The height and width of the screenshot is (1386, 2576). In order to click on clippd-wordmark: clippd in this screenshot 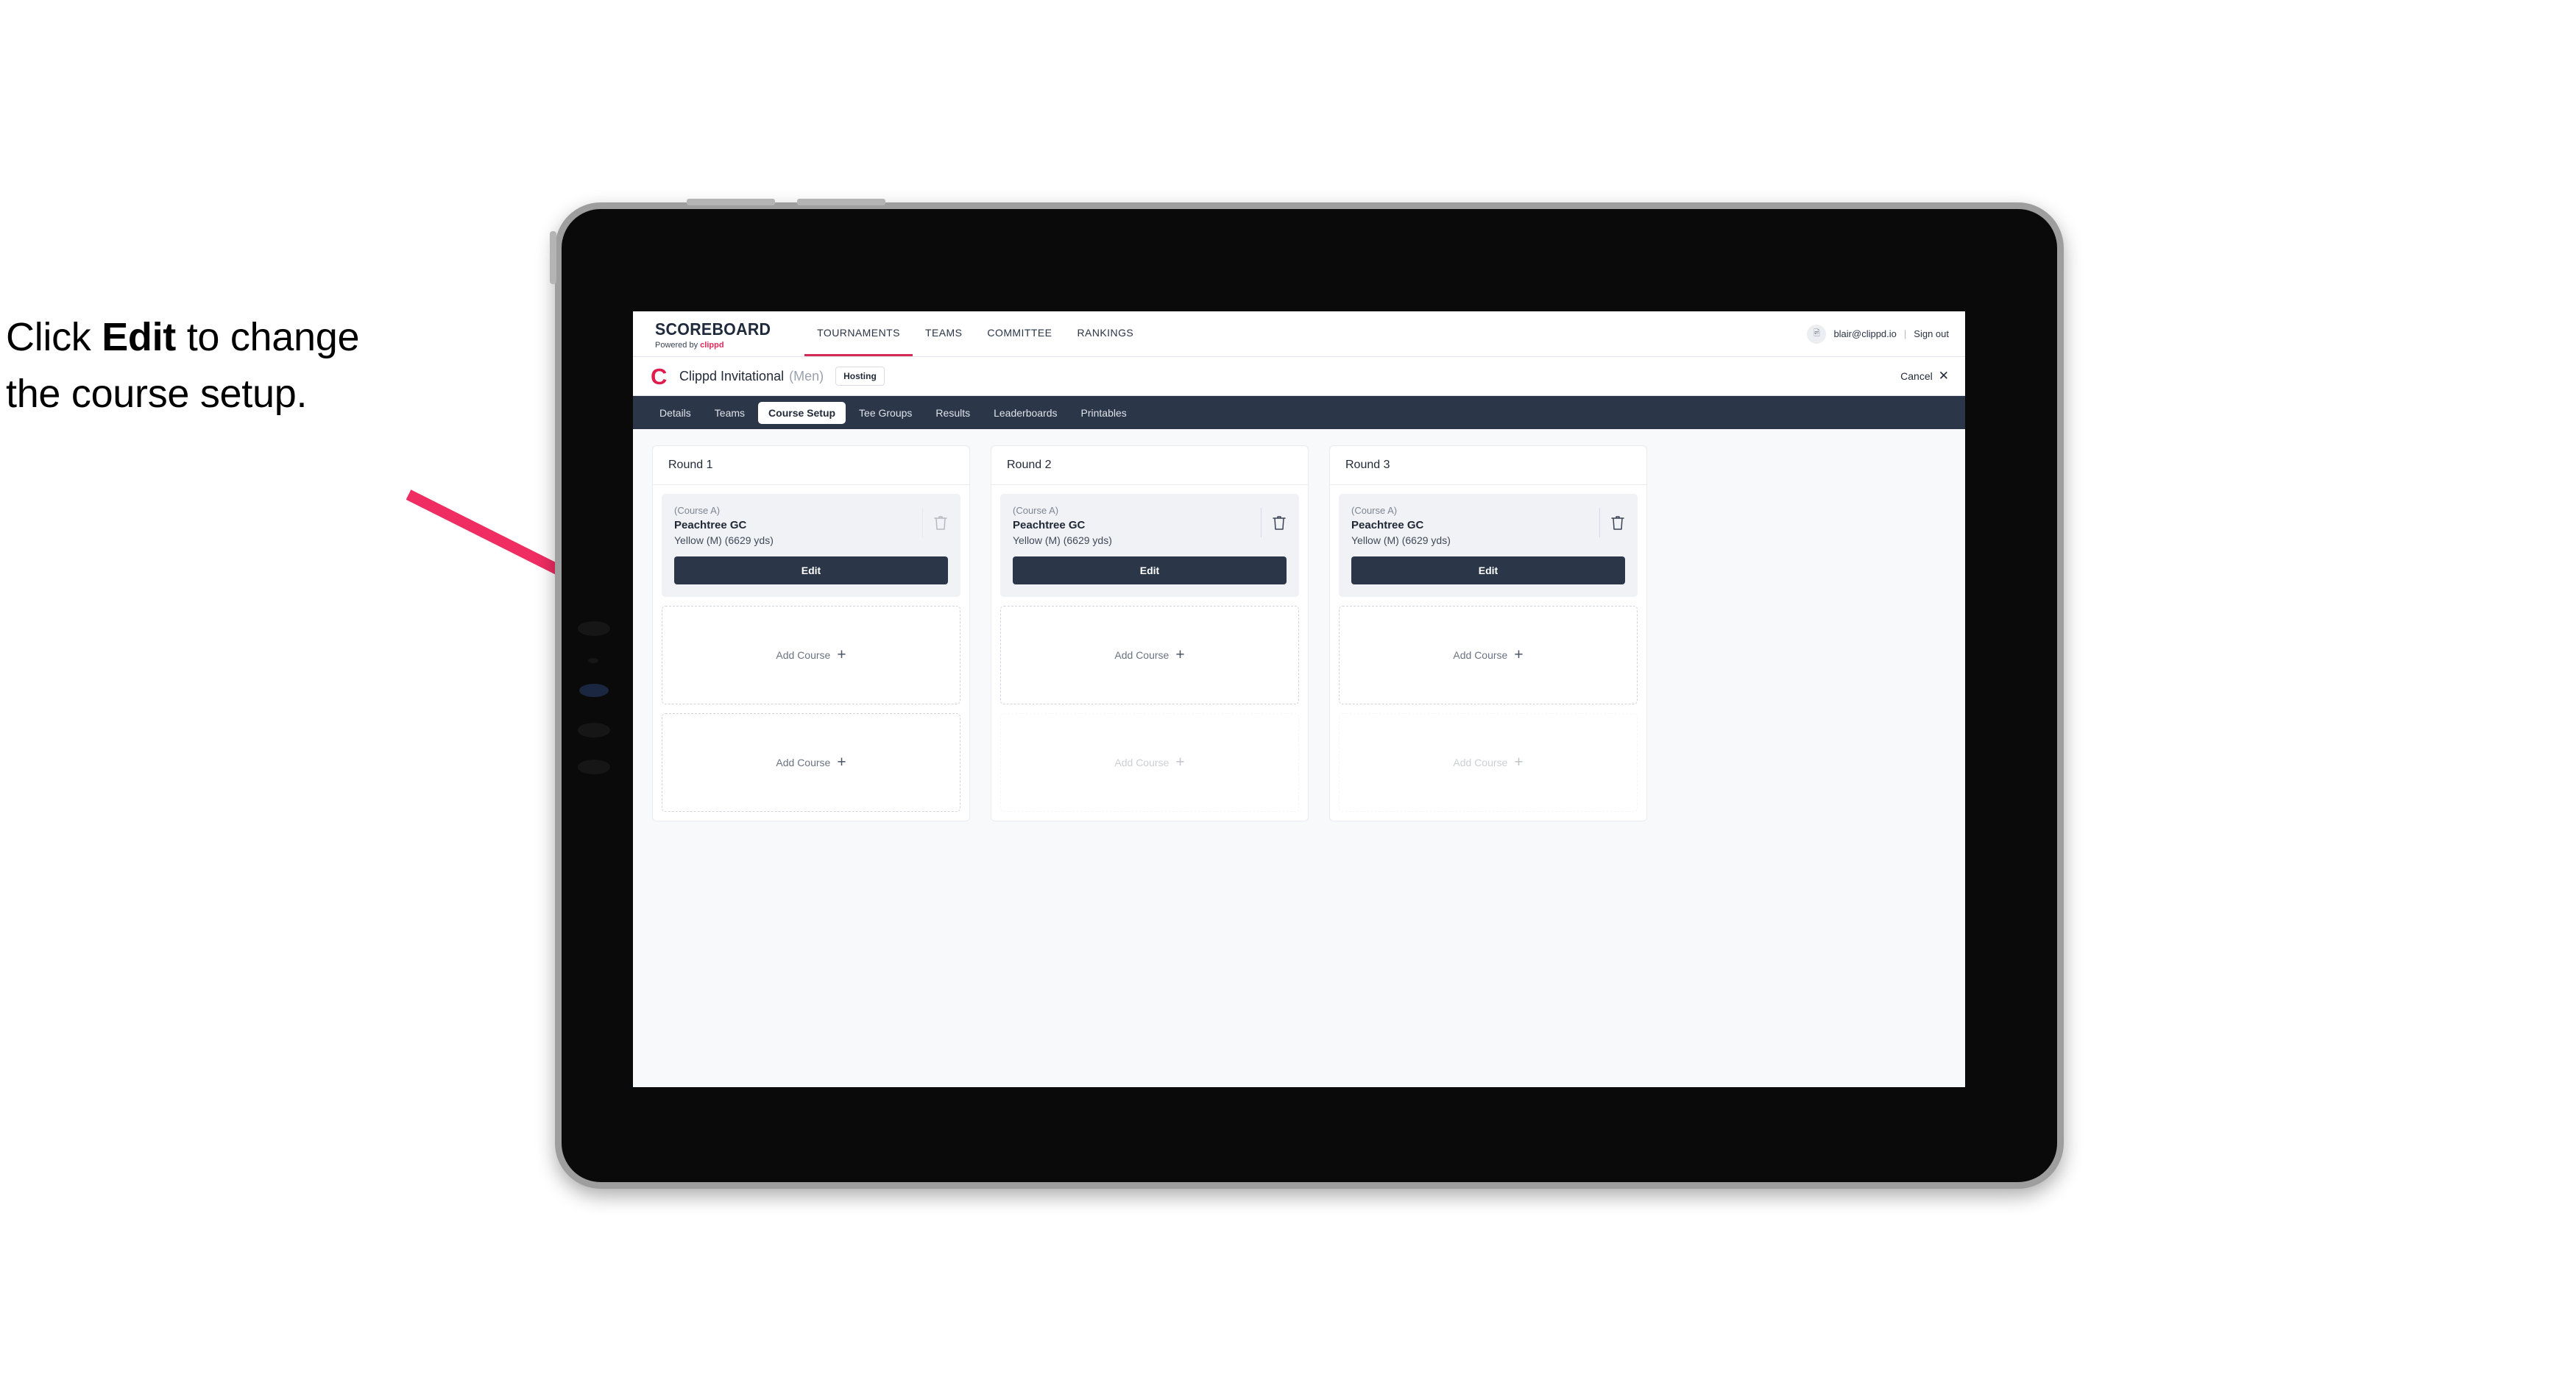, I will do `click(712, 345)`.